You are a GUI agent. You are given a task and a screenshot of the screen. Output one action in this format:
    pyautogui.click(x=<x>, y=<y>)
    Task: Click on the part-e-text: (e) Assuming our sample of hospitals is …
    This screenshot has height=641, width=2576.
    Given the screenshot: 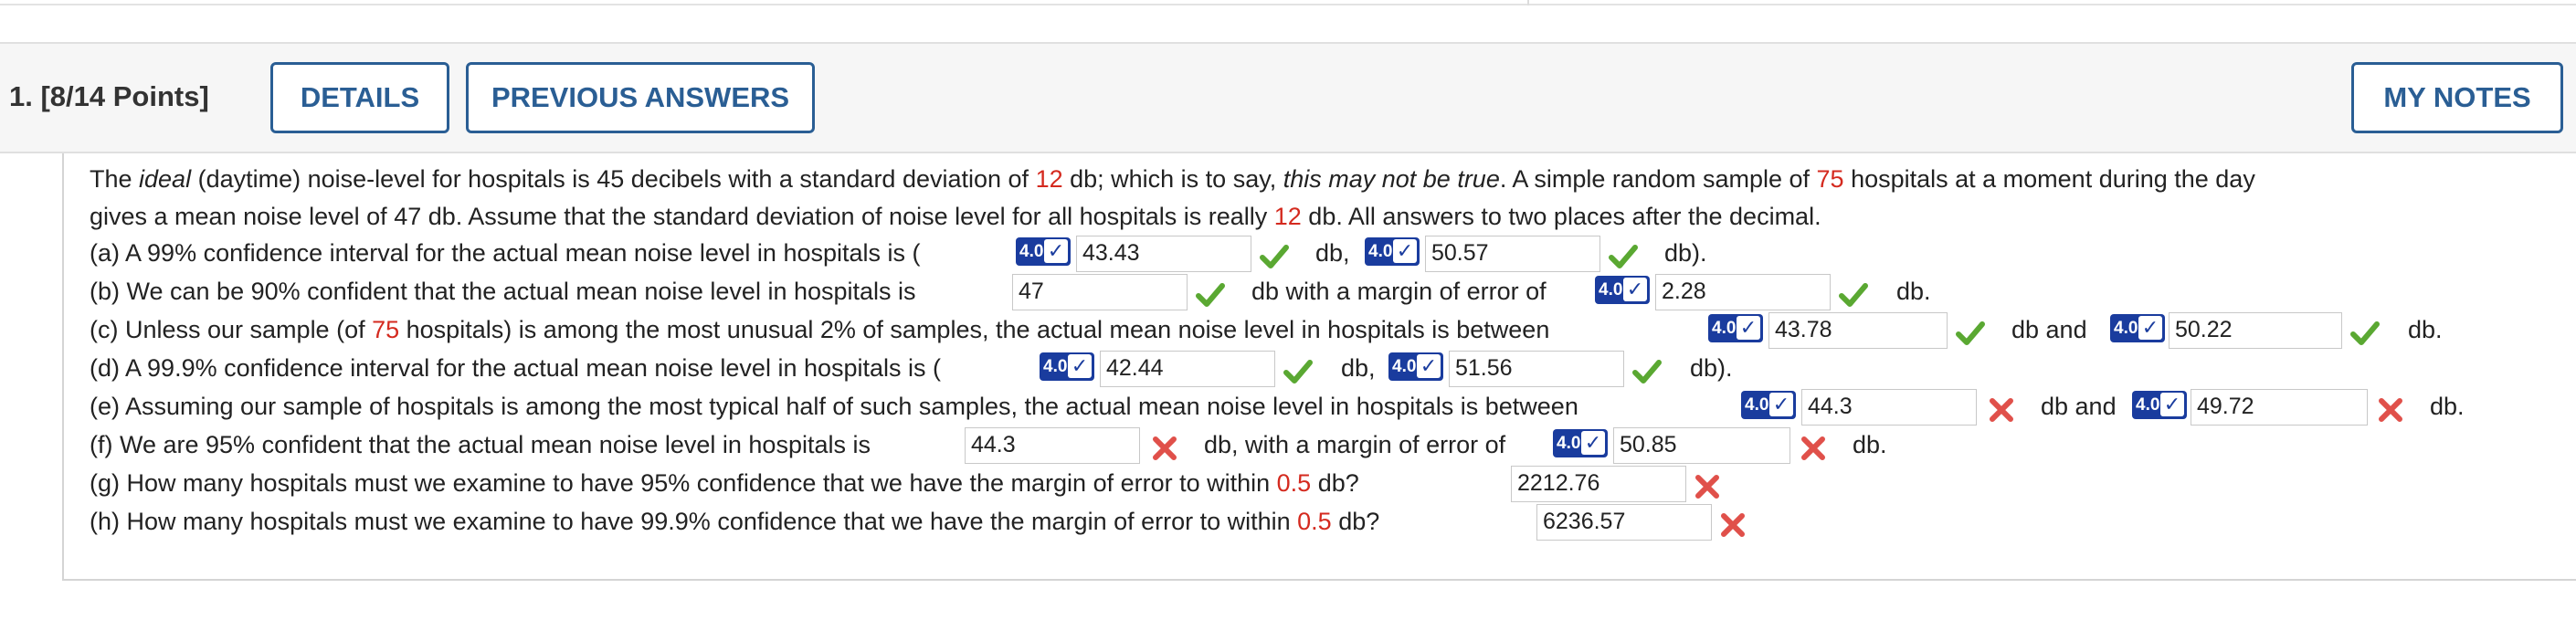 What is the action you would take?
    pyautogui.click(x=834, y=407)
    